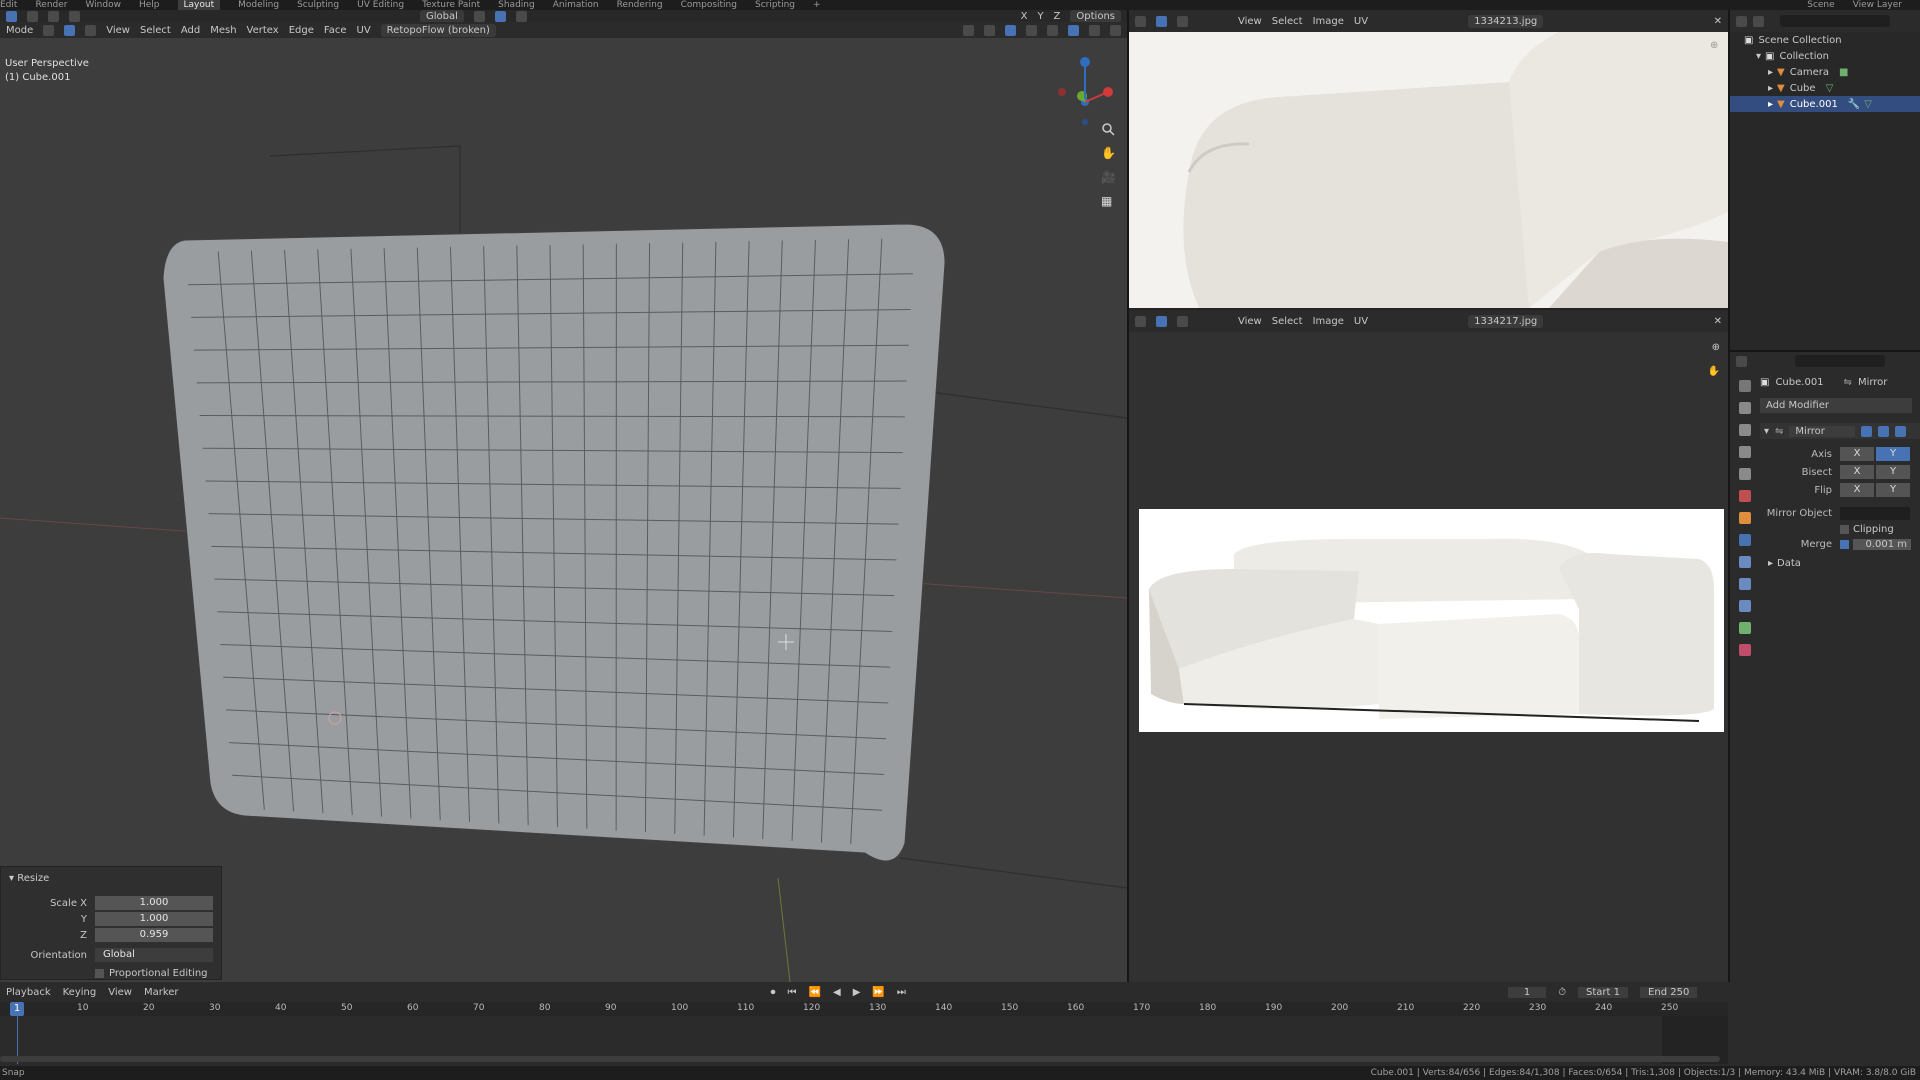 This screenshot has height=1080, width=1920. Describe the element at coordinates (70, 30) in the screenshot. I see `edge-select-icon` at that location.